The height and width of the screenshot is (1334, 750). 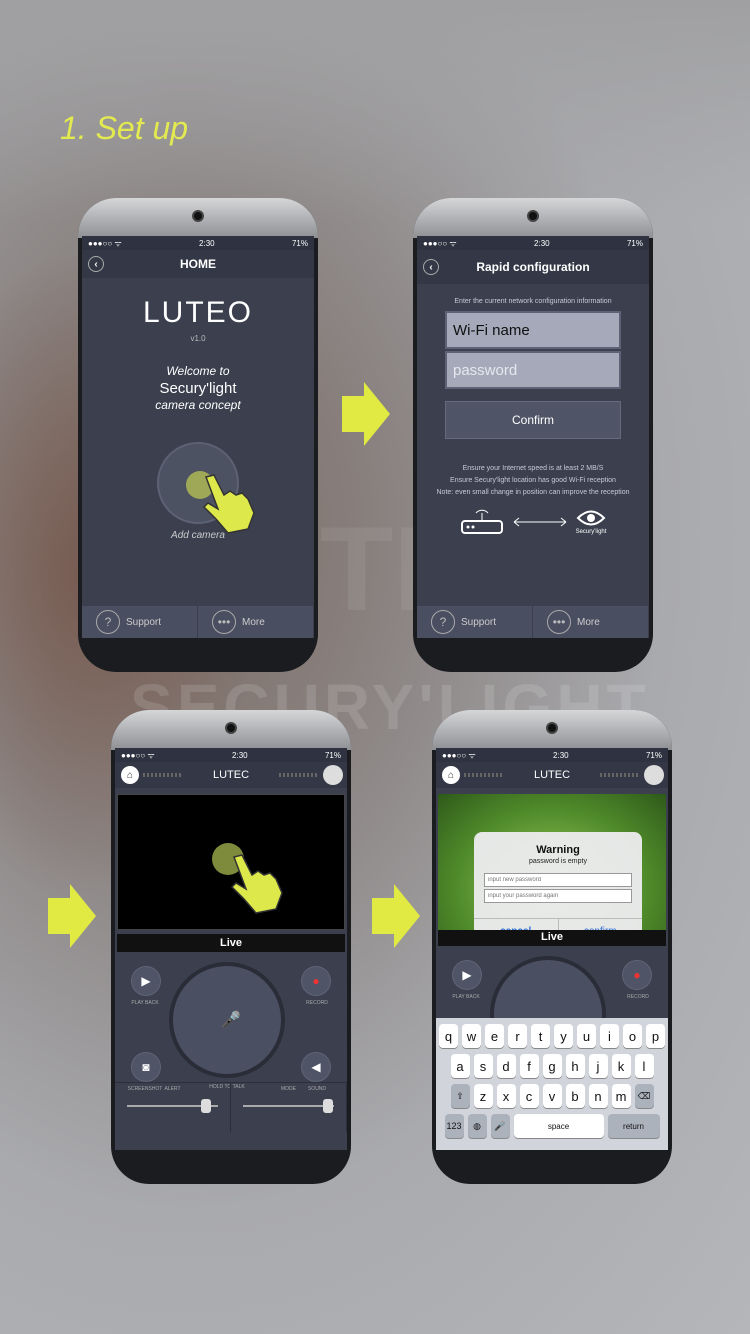 I want to click on shift-icon: ⇧, so click(x=460, y=1095).